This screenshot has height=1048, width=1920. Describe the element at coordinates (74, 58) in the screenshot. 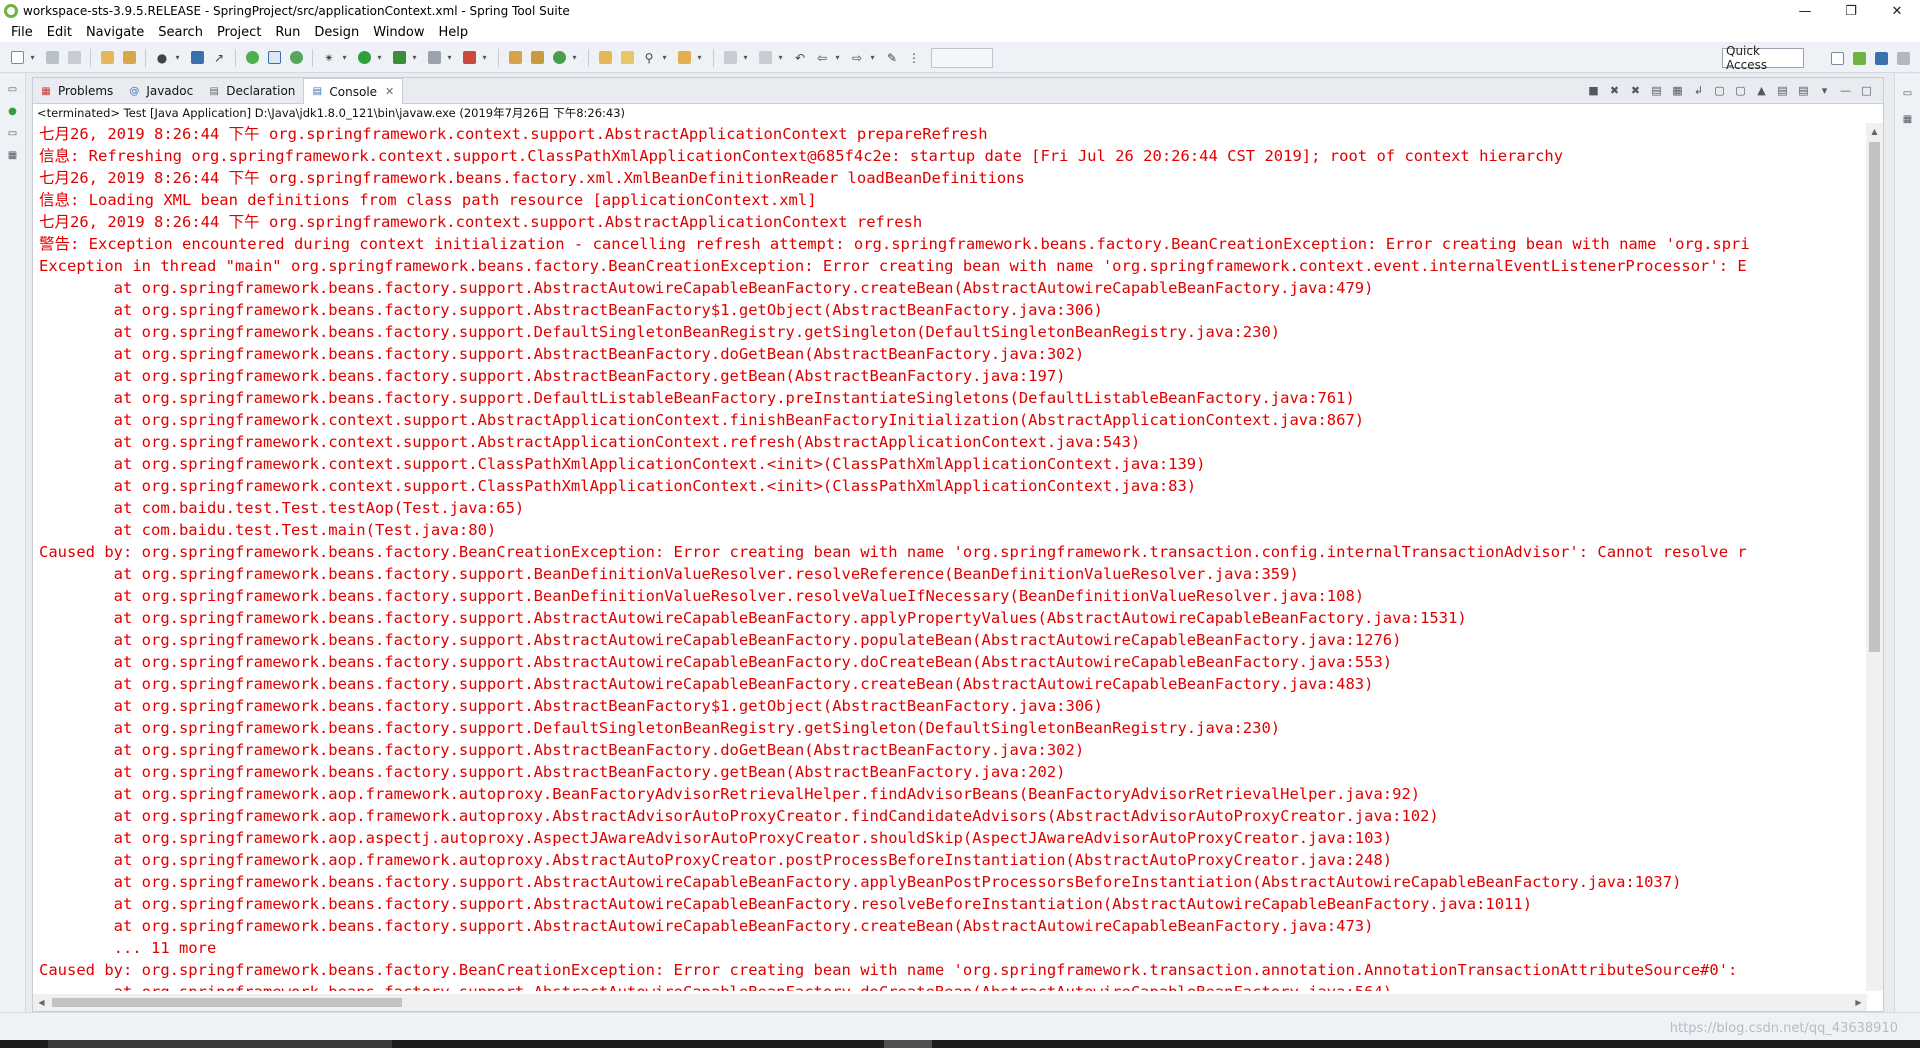

I see `save-all-icon` at that location.